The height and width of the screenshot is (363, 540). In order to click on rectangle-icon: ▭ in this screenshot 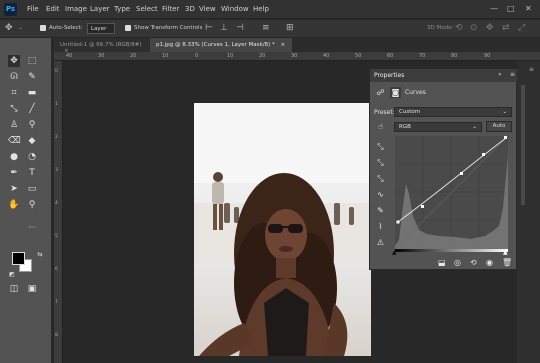, I will do `click(32, 189)`.